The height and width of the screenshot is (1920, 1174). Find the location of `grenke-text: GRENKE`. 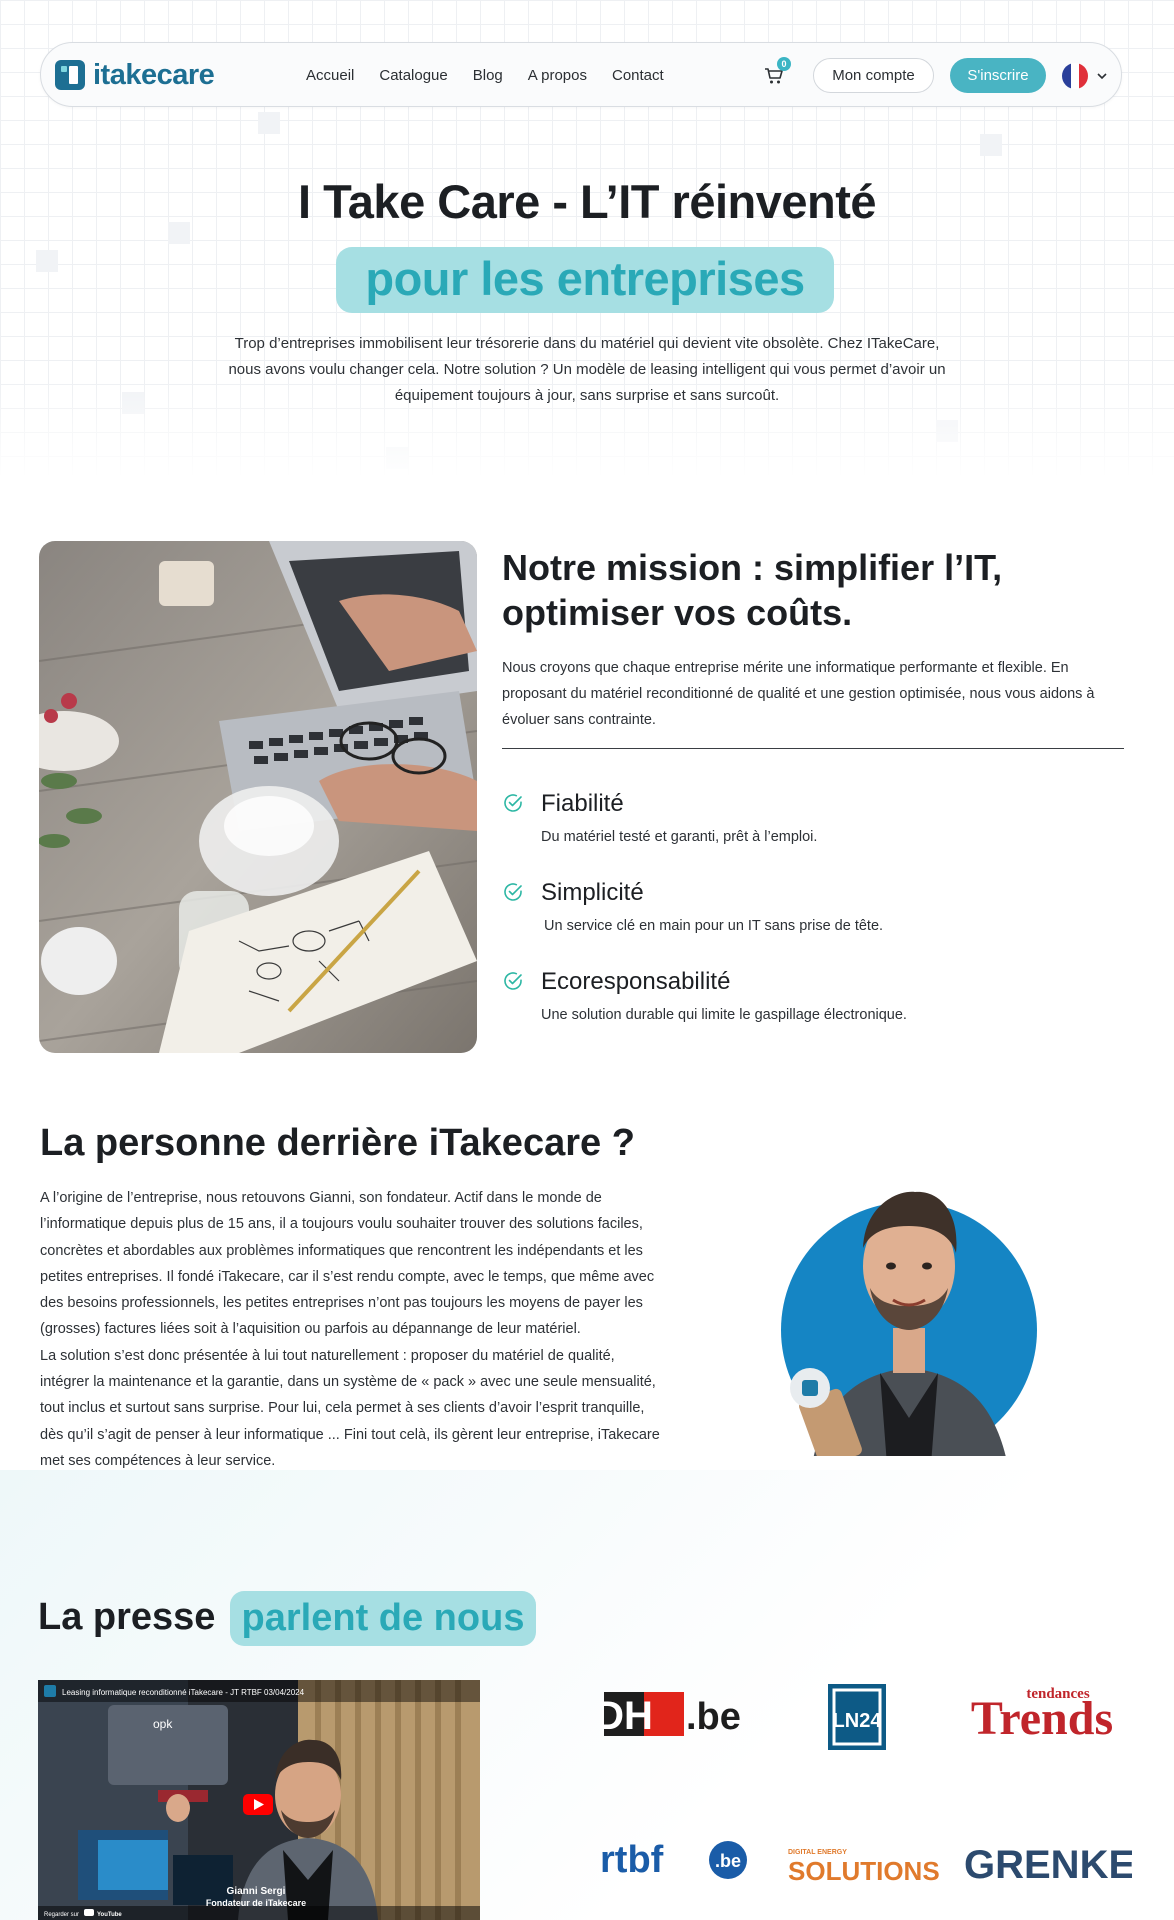

grenke-text: GRENKE is located at coordinates (1048, 1865).